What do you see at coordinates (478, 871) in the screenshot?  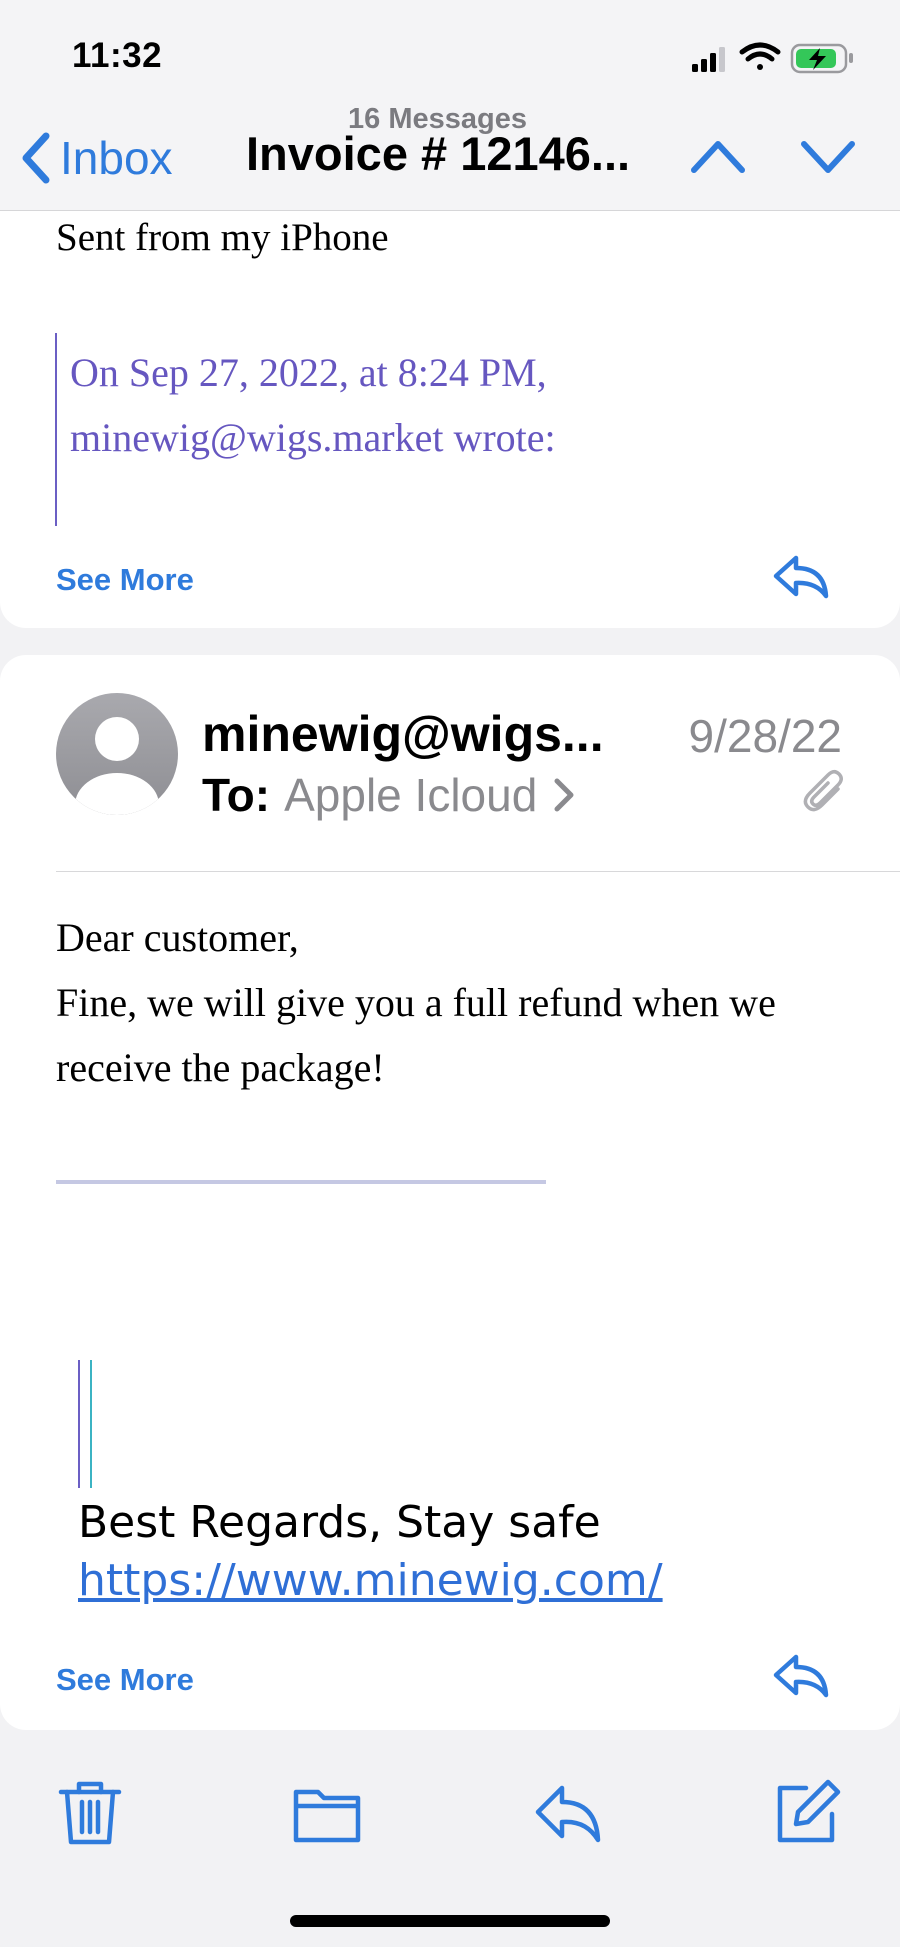 I see `header-divider` at bounding box center [478, 871].